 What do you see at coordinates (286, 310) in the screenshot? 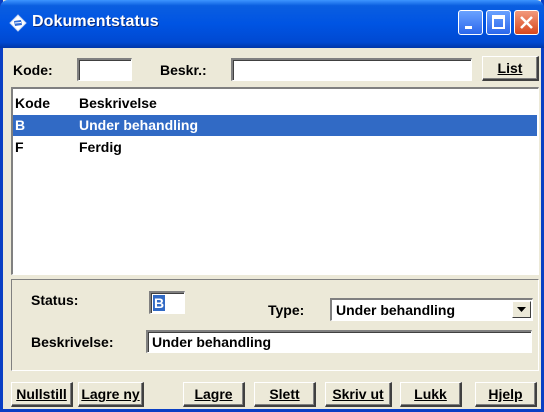
I see `type-label: Type:` at bounding box center [286, 310].